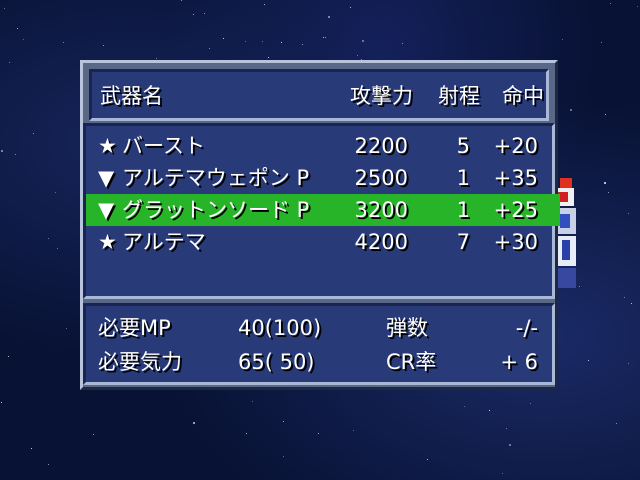 This screenshot has height=480, width=640. Describe the element at coordinates (463, 146) in the screenshot. I see `weapon-range: 5` at that location.